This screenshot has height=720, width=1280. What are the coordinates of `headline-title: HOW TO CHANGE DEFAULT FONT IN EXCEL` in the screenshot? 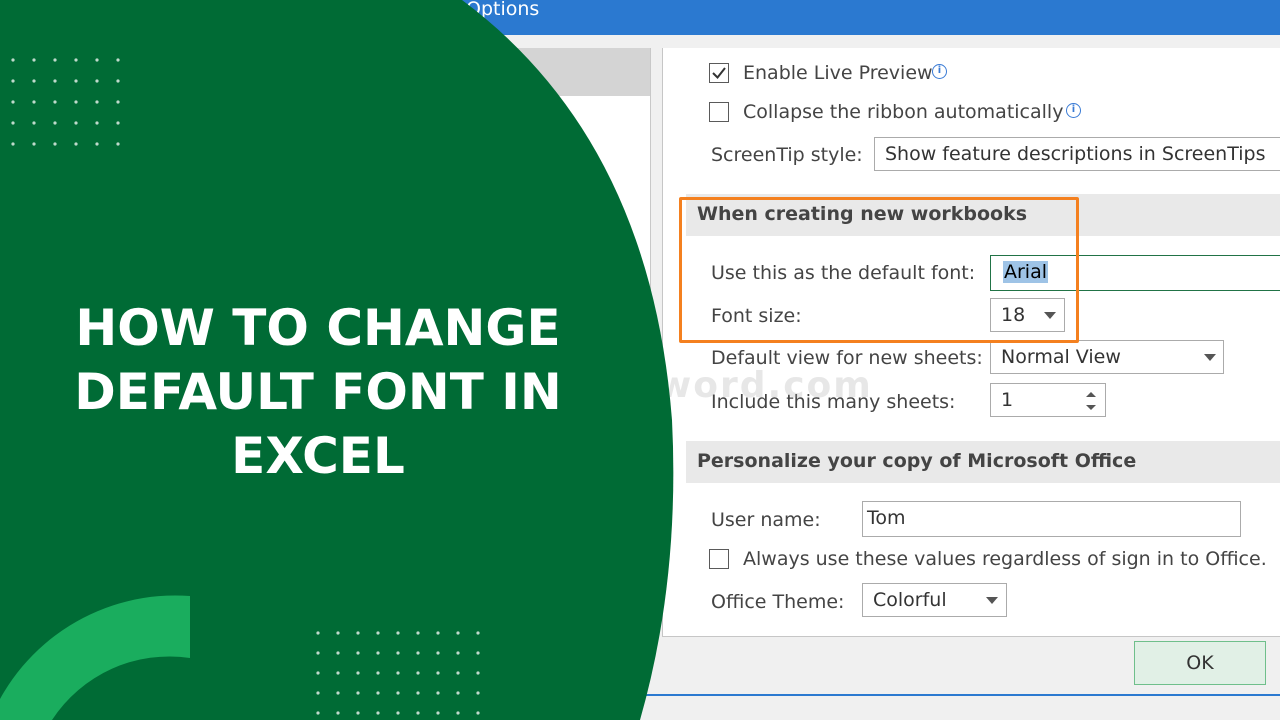 It's located at (318, 392).